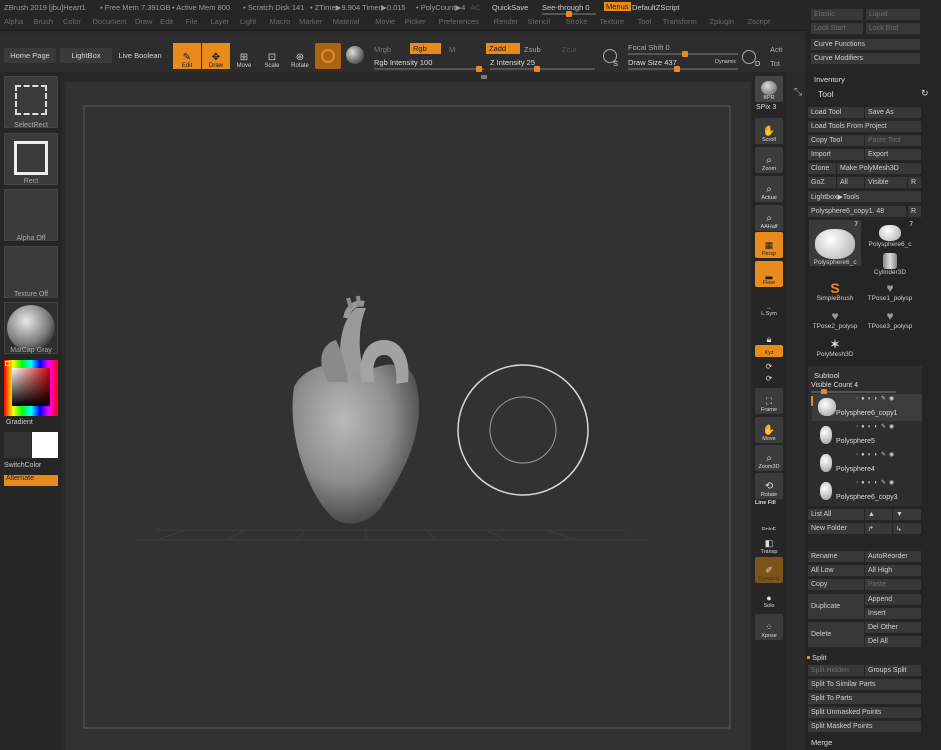 This screenshot has width=941, height=750. Describe the element at coordinates (850, 182) in the screenshot. I see `goz-all-button: All` at that location.